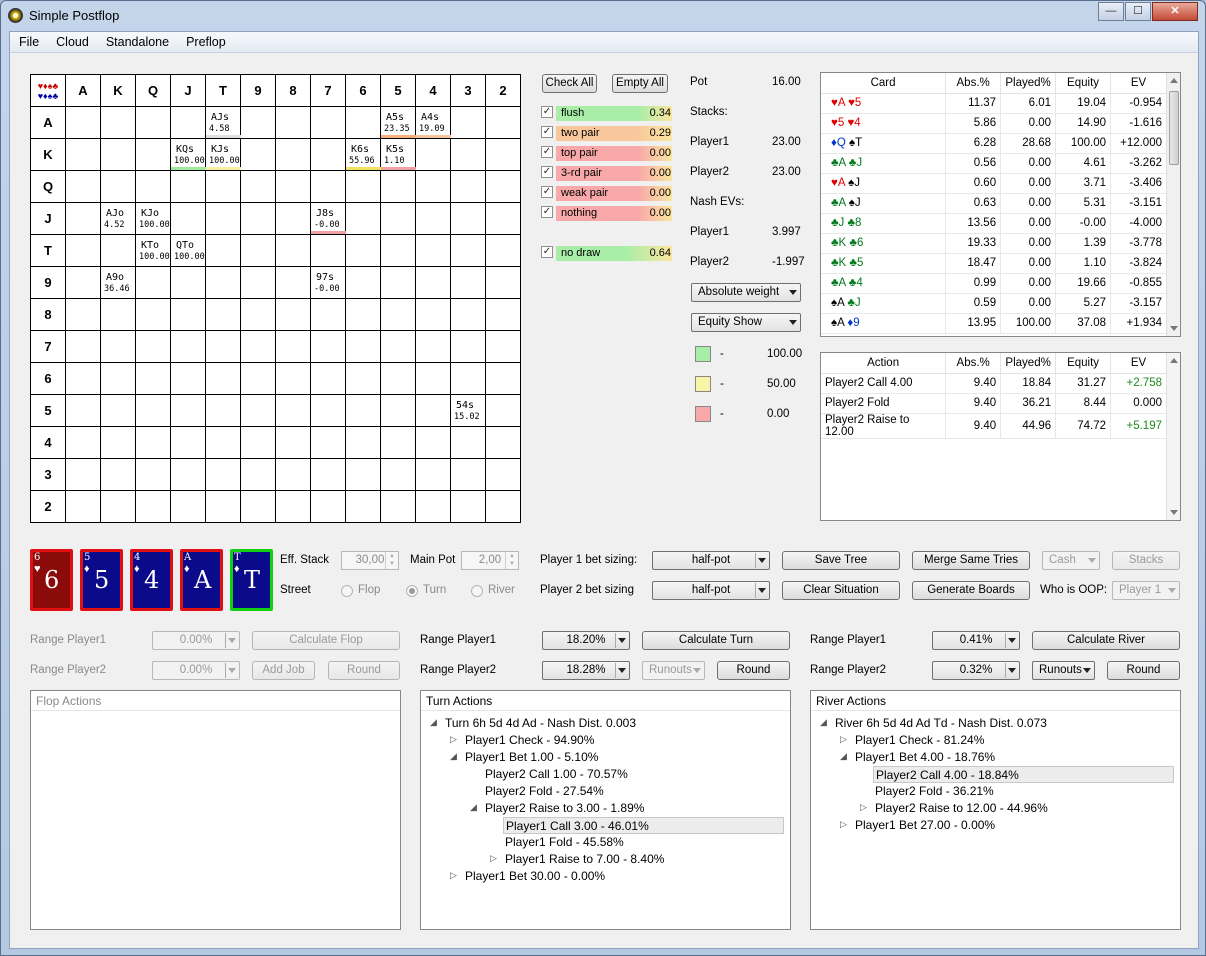  Describe the element at coordinates (1175, 11) in the screenshot. I see `close-button: ✕` at that location.